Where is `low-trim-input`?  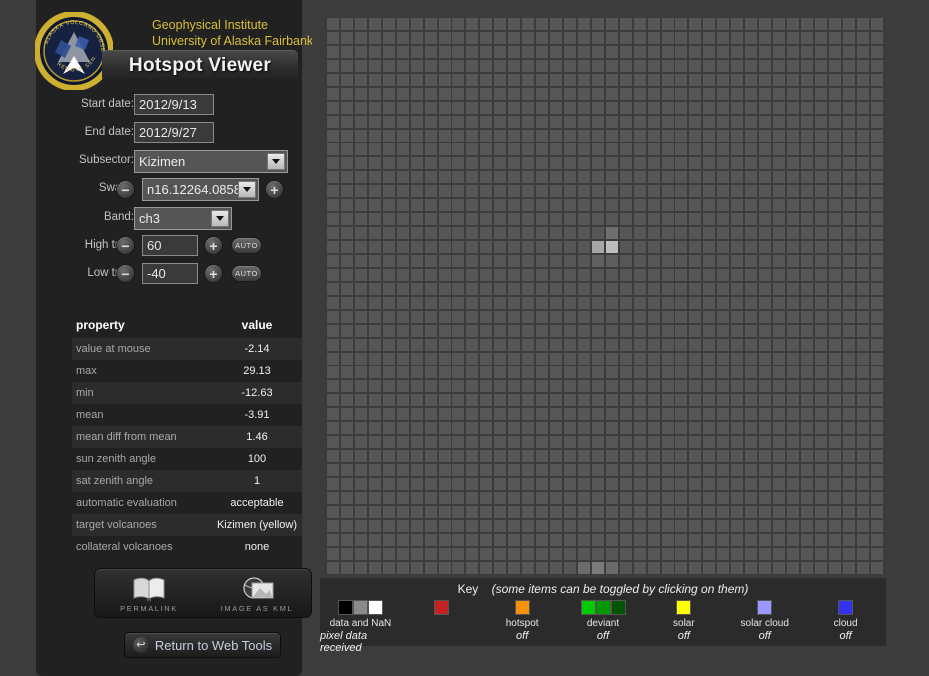
low-trim-input is located at coordinates (170, 273).